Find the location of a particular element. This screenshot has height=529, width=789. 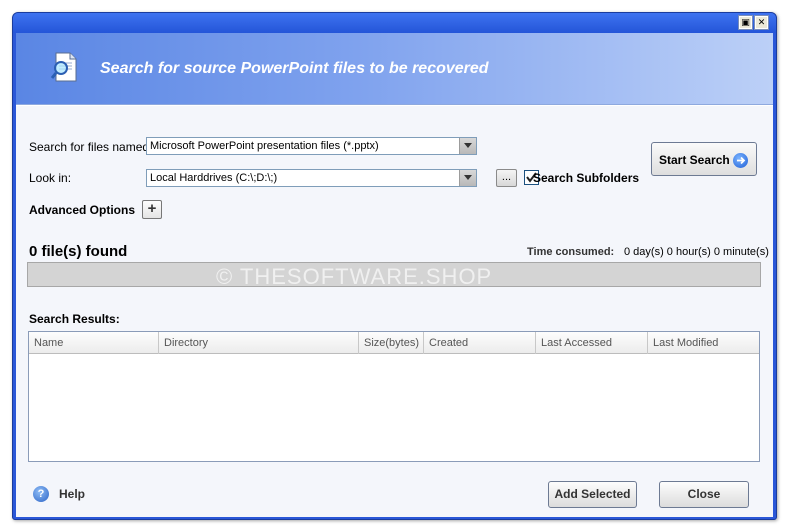

advanced-options-label: Advanced Options is located at coordinates (82, 210).